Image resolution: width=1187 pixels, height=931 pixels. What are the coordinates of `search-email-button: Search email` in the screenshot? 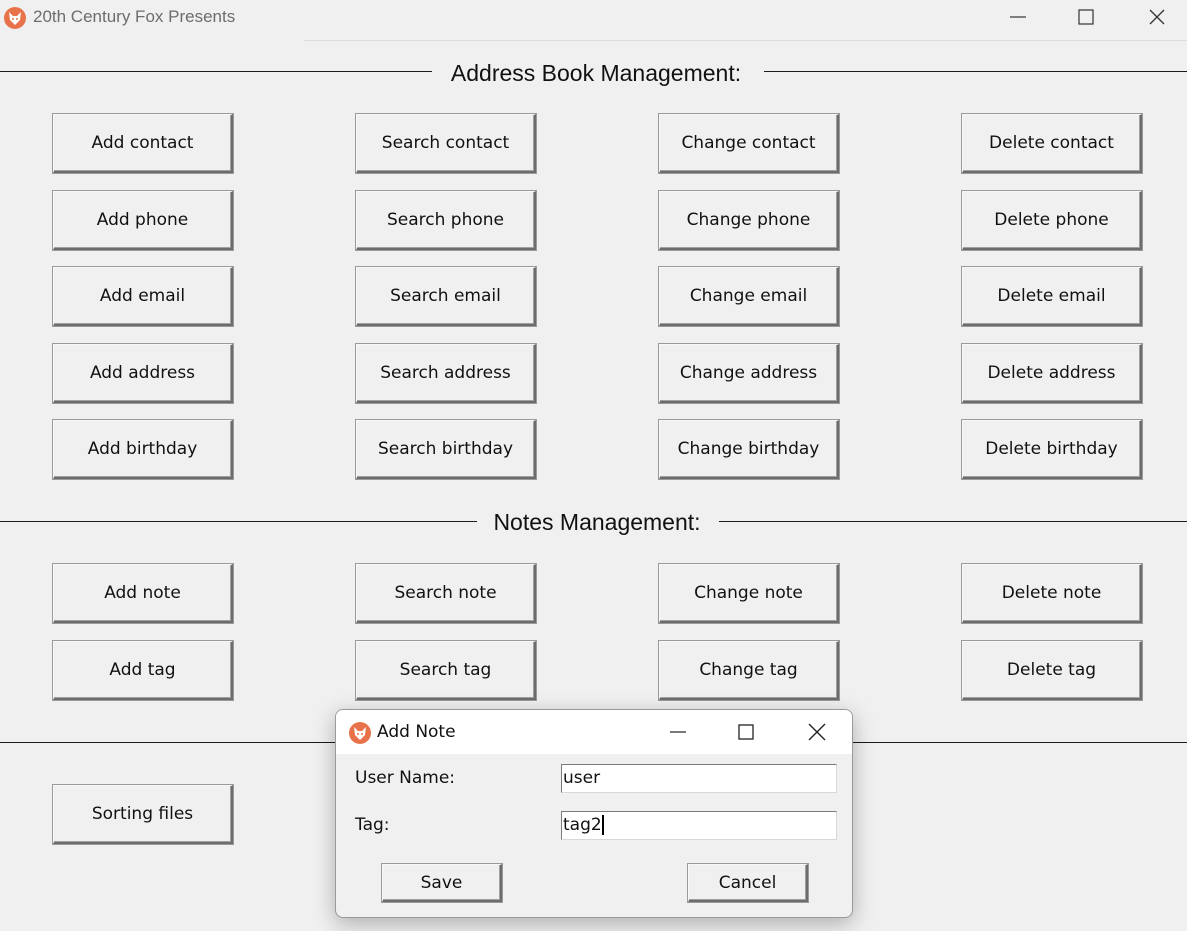 It's located at (446, 296).